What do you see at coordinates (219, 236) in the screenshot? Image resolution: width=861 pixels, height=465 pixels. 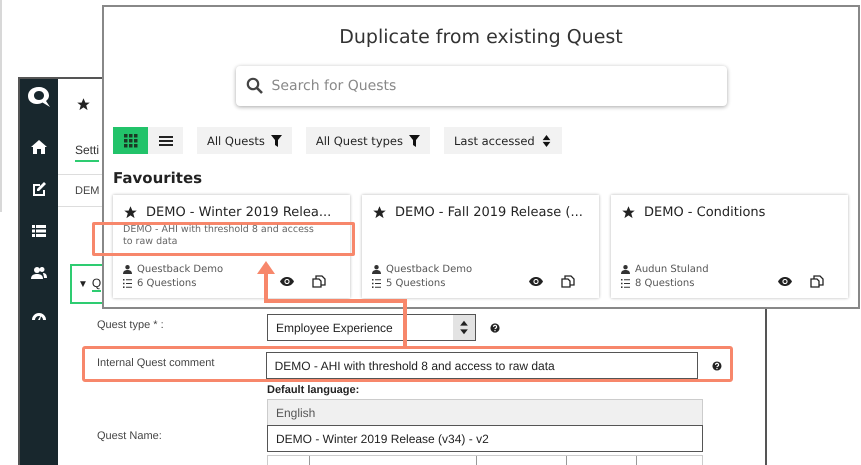 I see `card-description: DEMO - AHI with threshold 8 and access to raw data` at bounding box center [219, 236].